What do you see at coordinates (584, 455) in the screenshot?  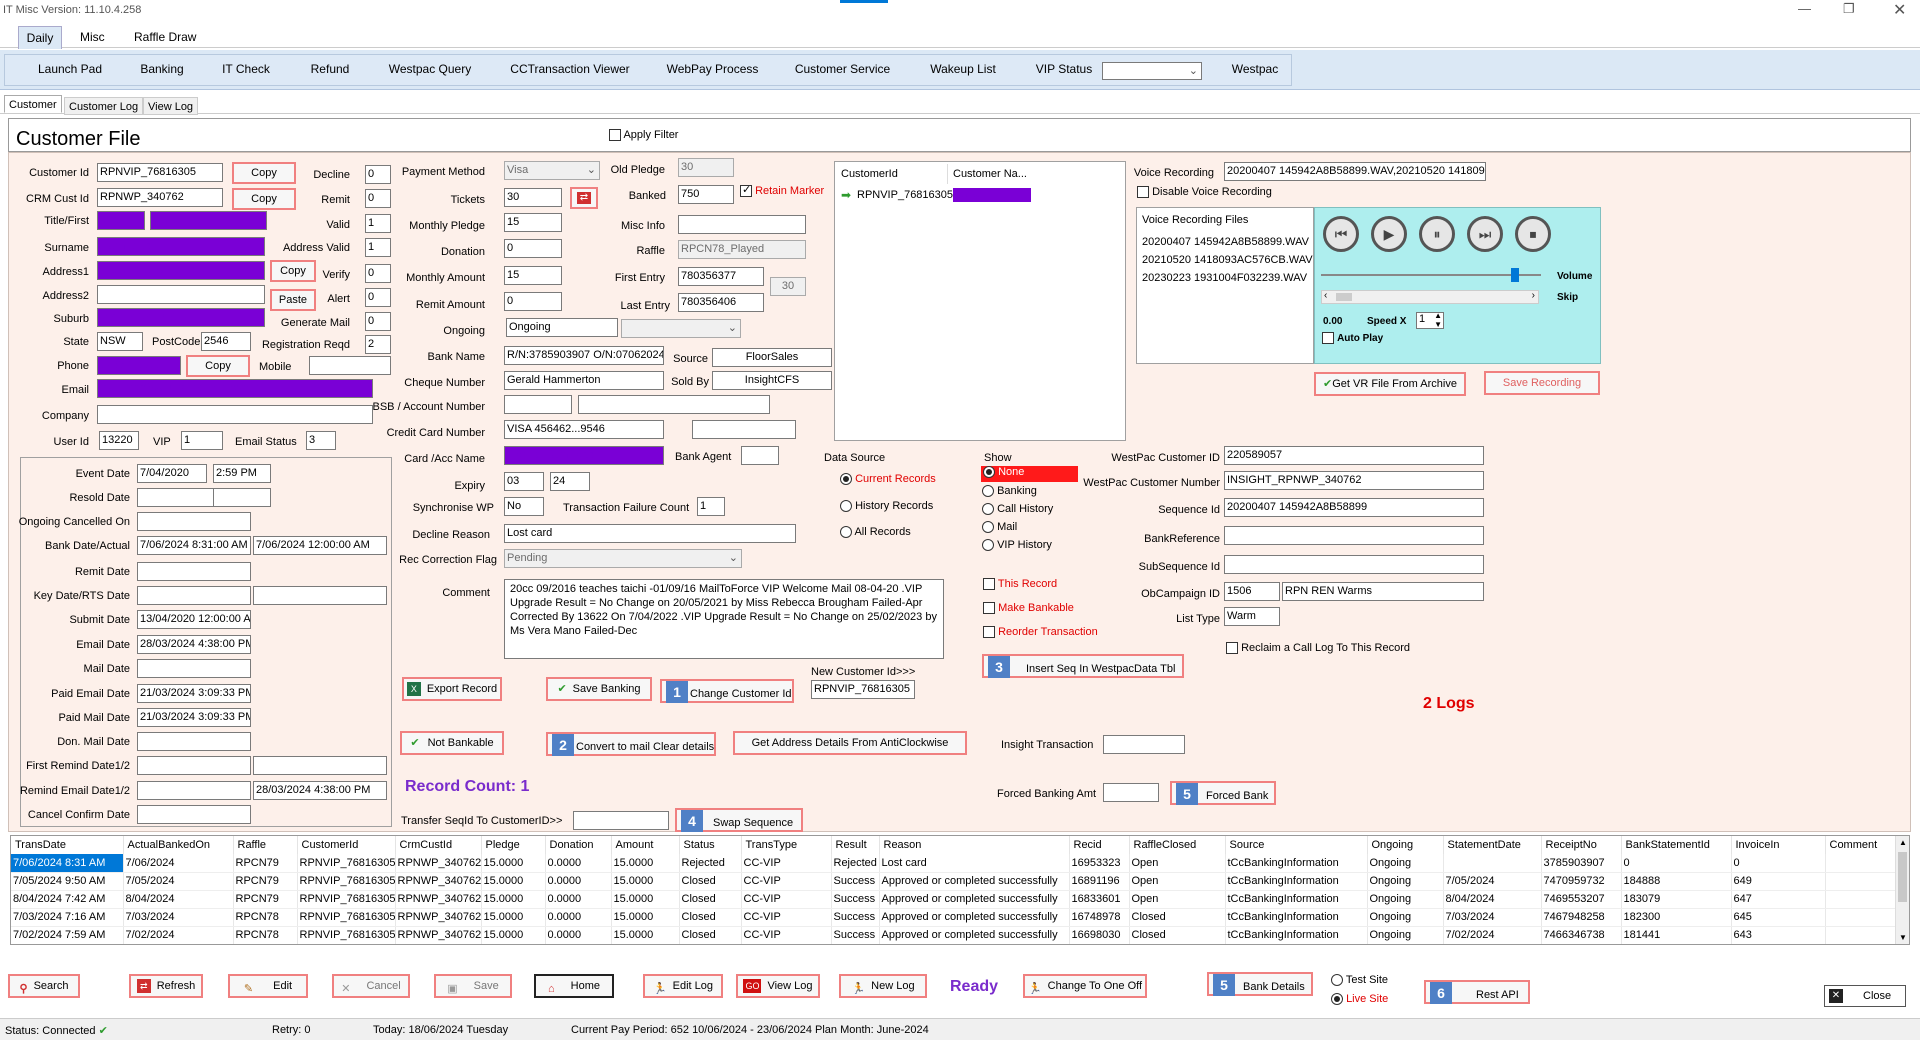 I see `card-name-field: Gerald Hammerton` at bounding box center [584, 455].